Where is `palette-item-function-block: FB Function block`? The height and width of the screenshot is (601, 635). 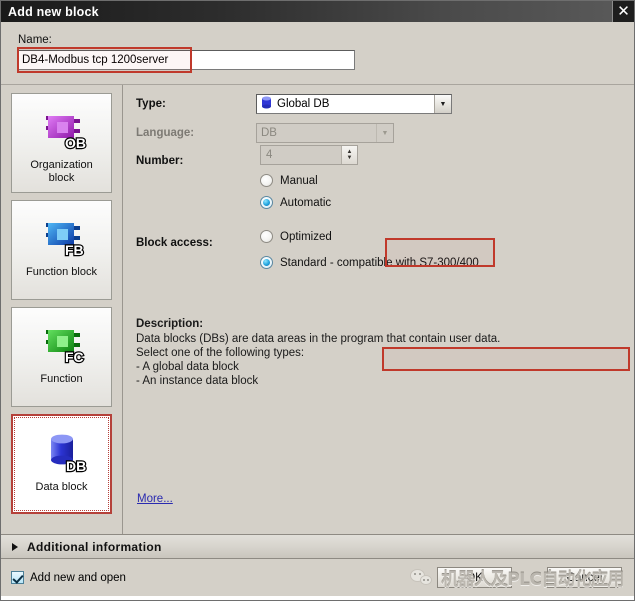 palette-item-function-block: FB Function block is located at coordinates (61, 250).